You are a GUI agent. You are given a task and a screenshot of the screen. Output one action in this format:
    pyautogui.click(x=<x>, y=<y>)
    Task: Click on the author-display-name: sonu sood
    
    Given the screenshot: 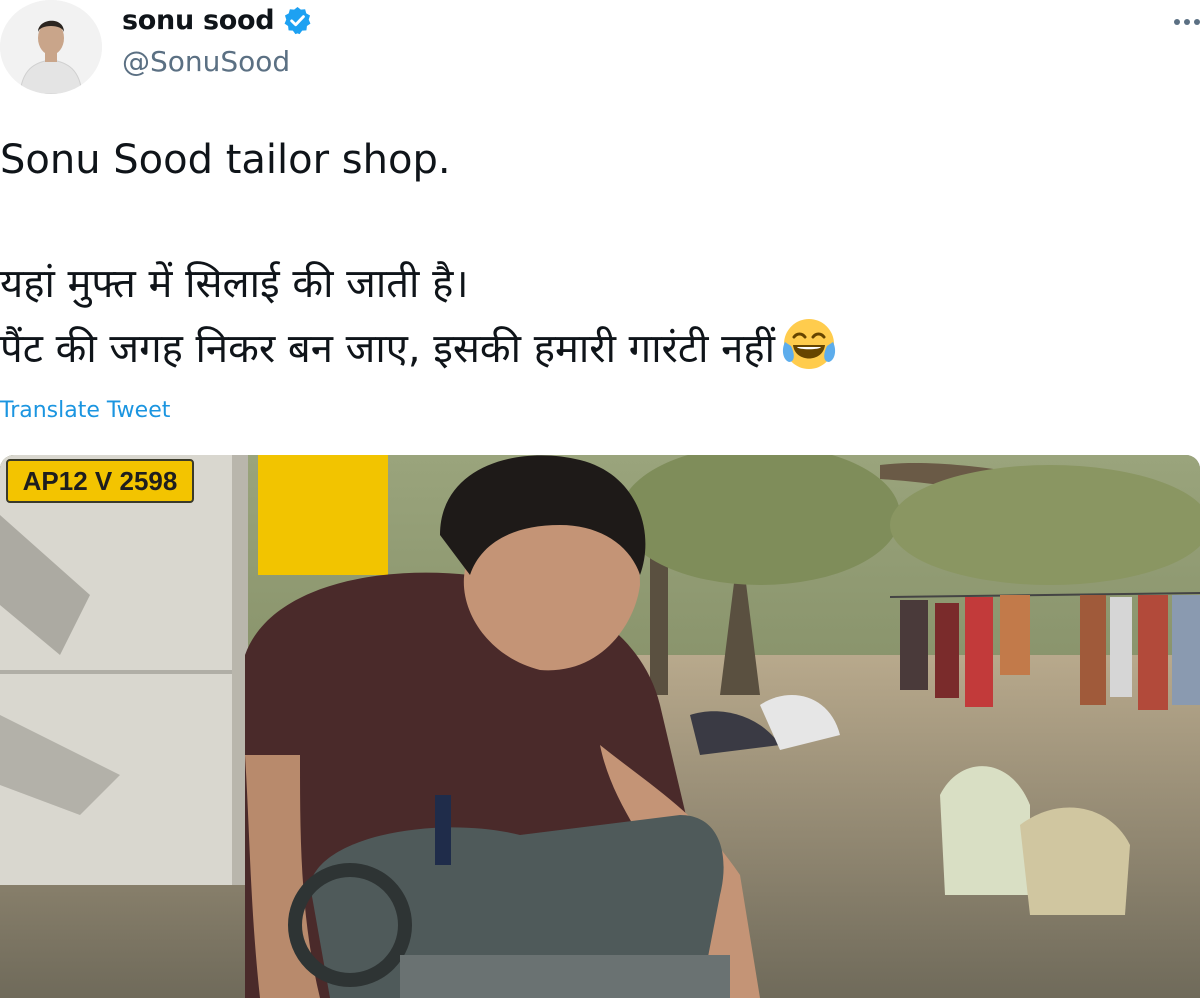 What is the action you would take?
    pyautogui.click(x=198, y=20)
    